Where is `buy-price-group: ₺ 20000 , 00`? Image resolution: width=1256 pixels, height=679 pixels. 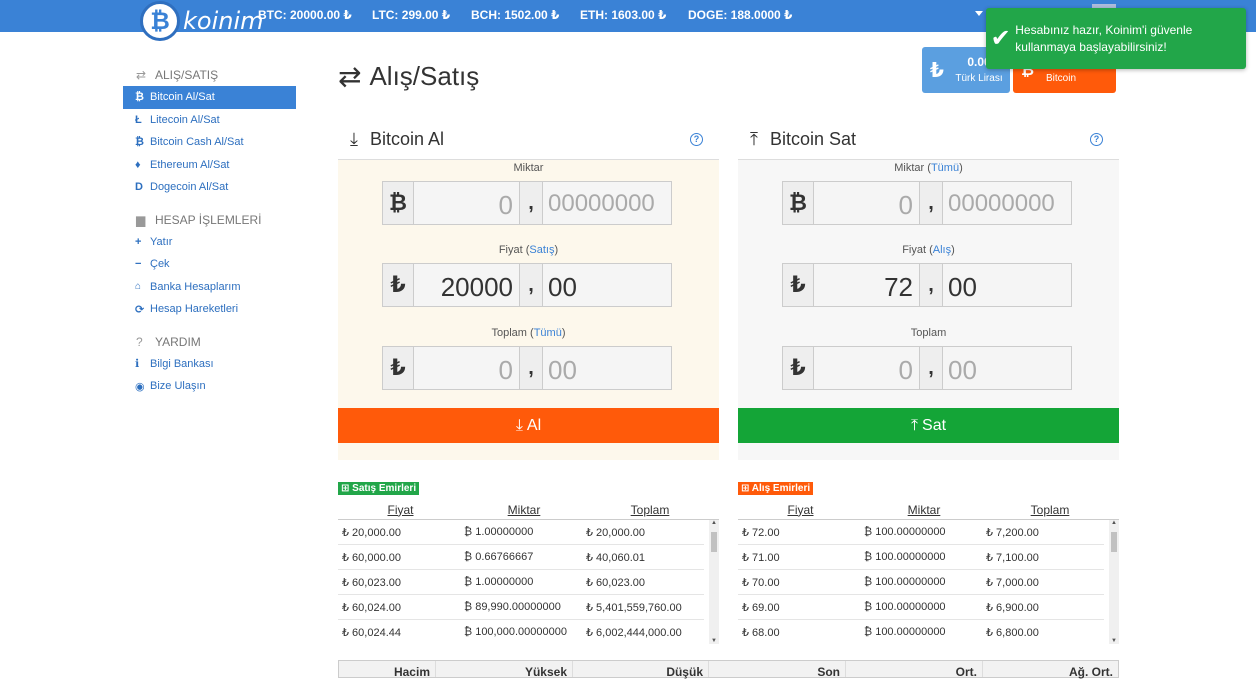 buy-price-group: ₺ 20000 , 00 is located at coordinates (527, 285).